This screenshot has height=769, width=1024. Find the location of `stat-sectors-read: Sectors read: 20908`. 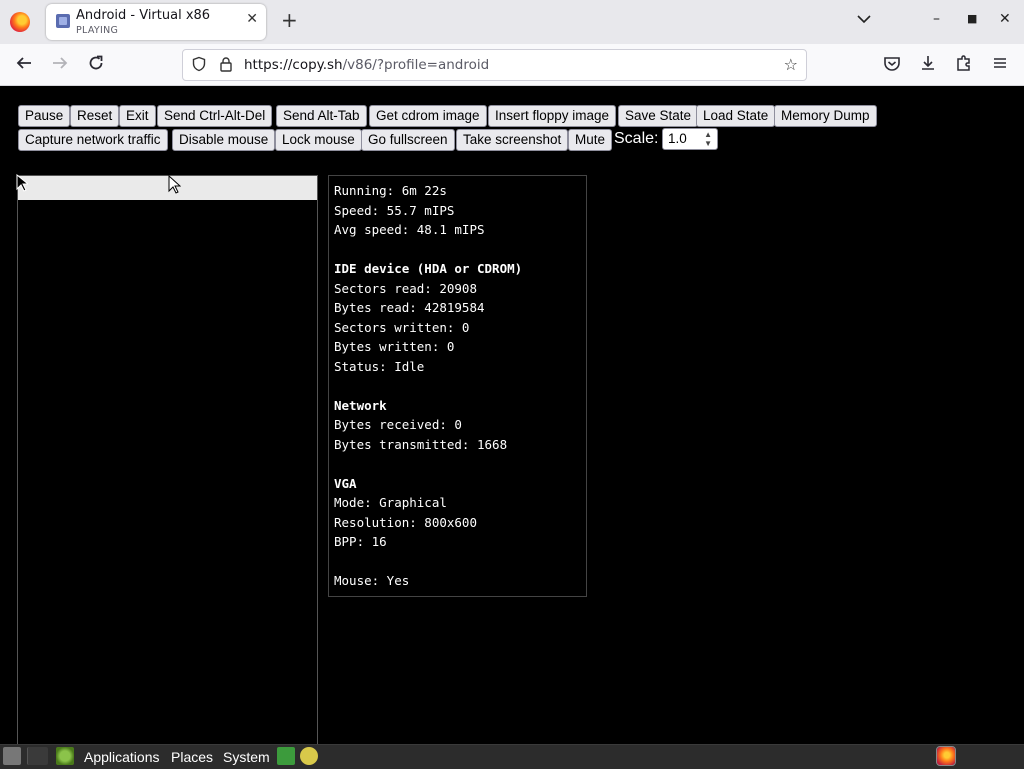

stat-sectors-read: Sectors read: 20908 is located at coordinates (405, 288).